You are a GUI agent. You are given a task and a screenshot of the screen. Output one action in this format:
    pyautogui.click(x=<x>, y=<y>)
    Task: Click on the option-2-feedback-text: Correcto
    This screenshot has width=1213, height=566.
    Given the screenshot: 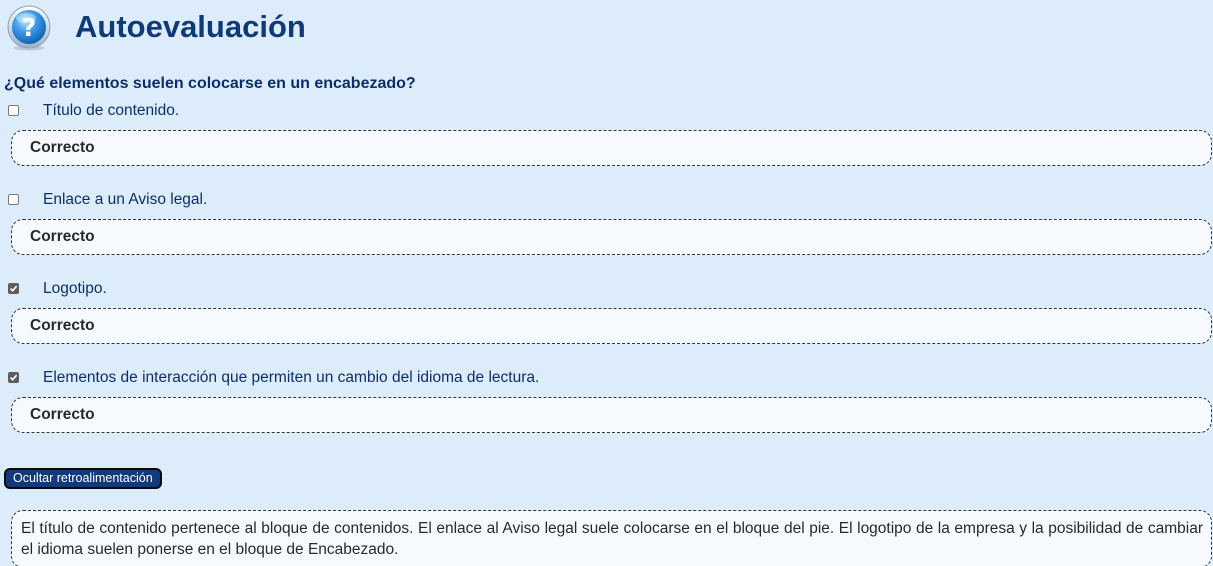 What is the action you would take?
    pyautogui.click(x=62, y=236)
    